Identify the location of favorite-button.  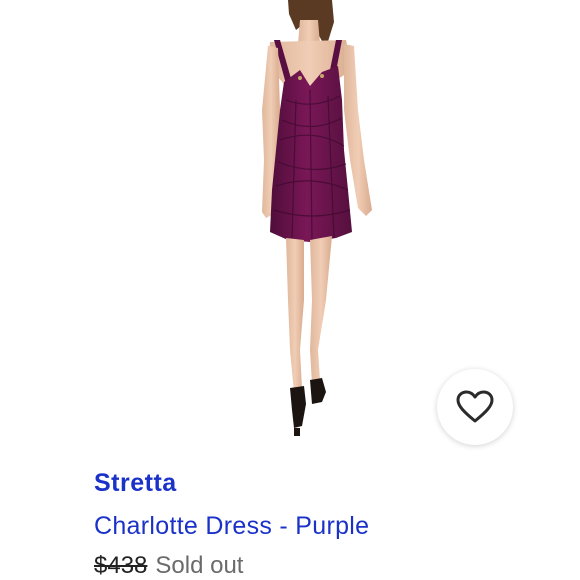
(475, 407).